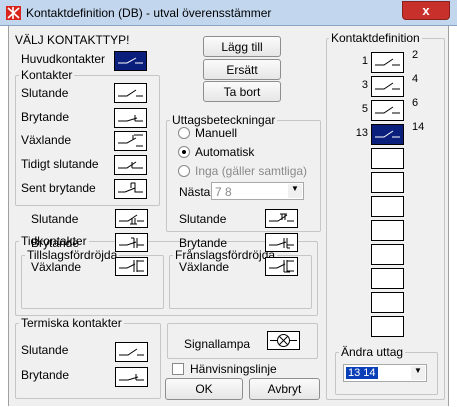  What do you see at coordinates (184, 133) in the screenshot?
I see `radio-manual` at bounding box center [184, 133].